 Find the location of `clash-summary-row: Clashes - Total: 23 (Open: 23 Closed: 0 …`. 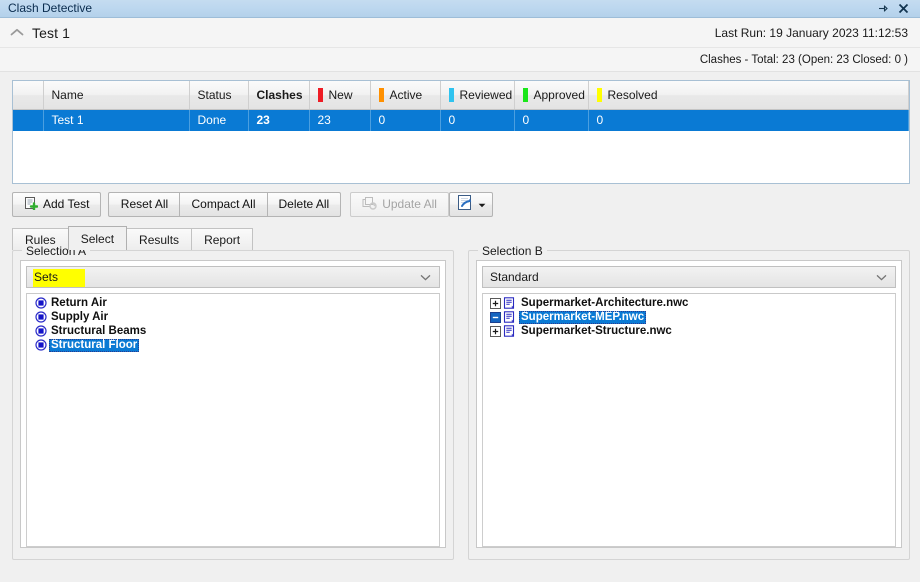

clash-summary-row: Clashes - Total: 23 (Open: 23 Closed: 0 … is located at coordinates (460, 59).